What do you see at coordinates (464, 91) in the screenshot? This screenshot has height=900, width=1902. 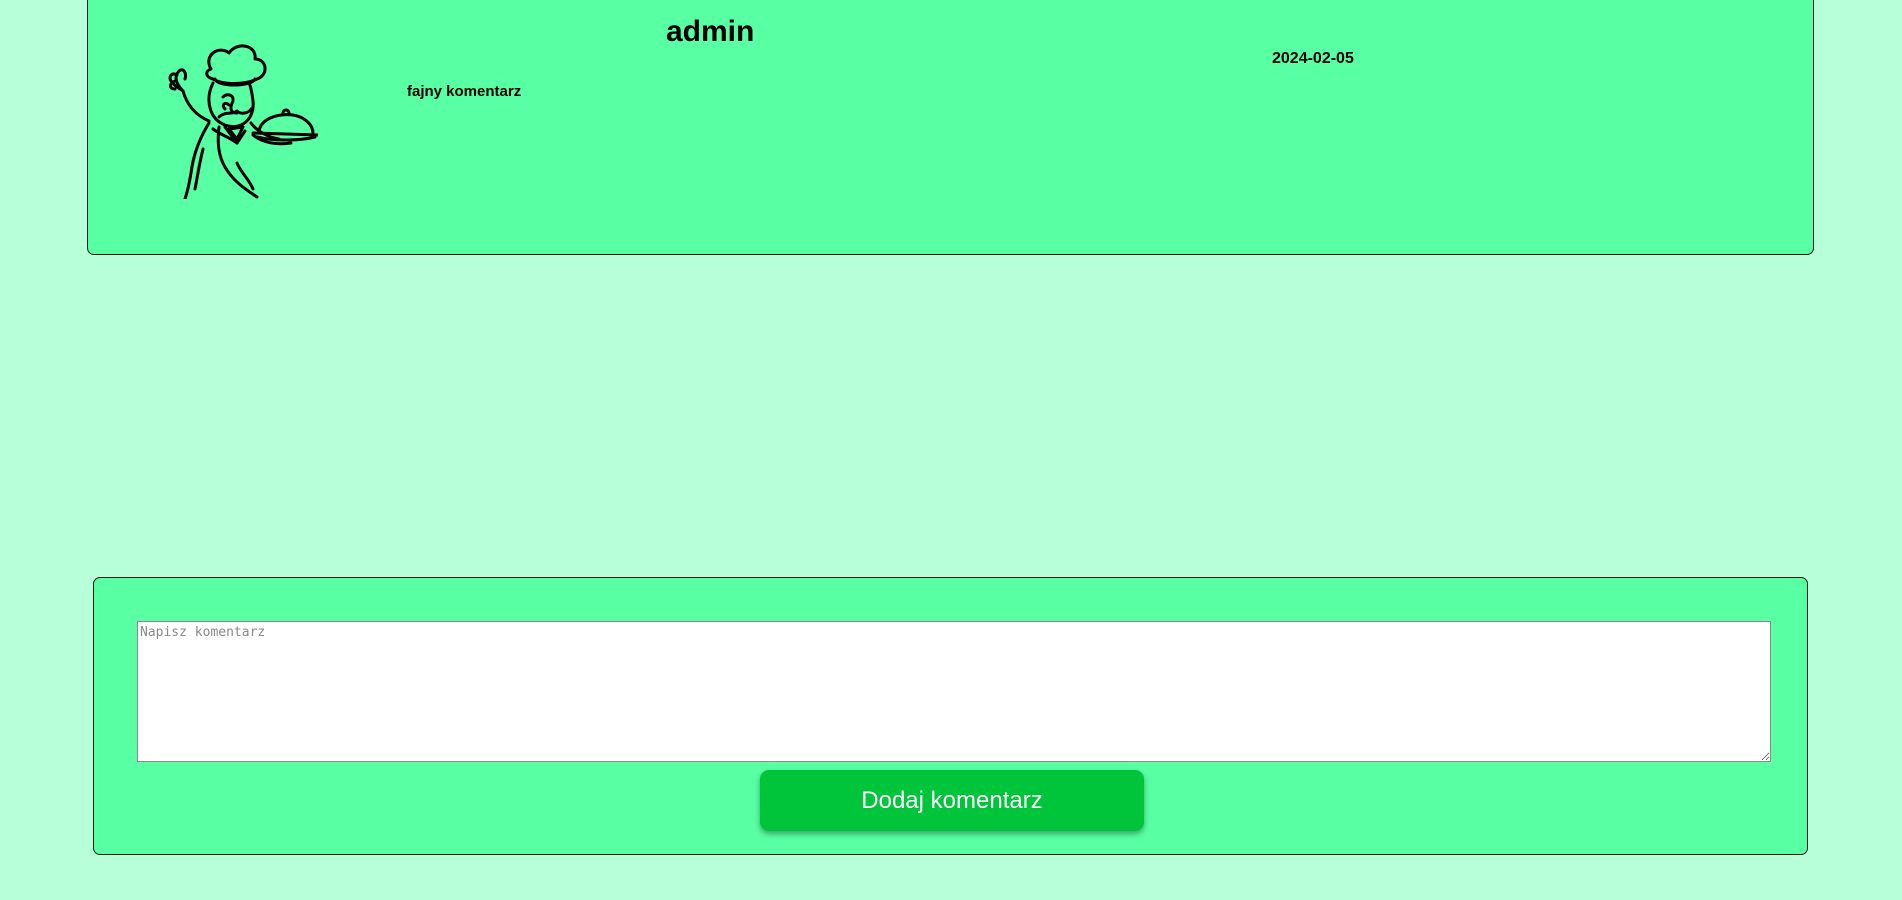 I see `comment-text: fajny komentarz` at bounding box center [464, 91].